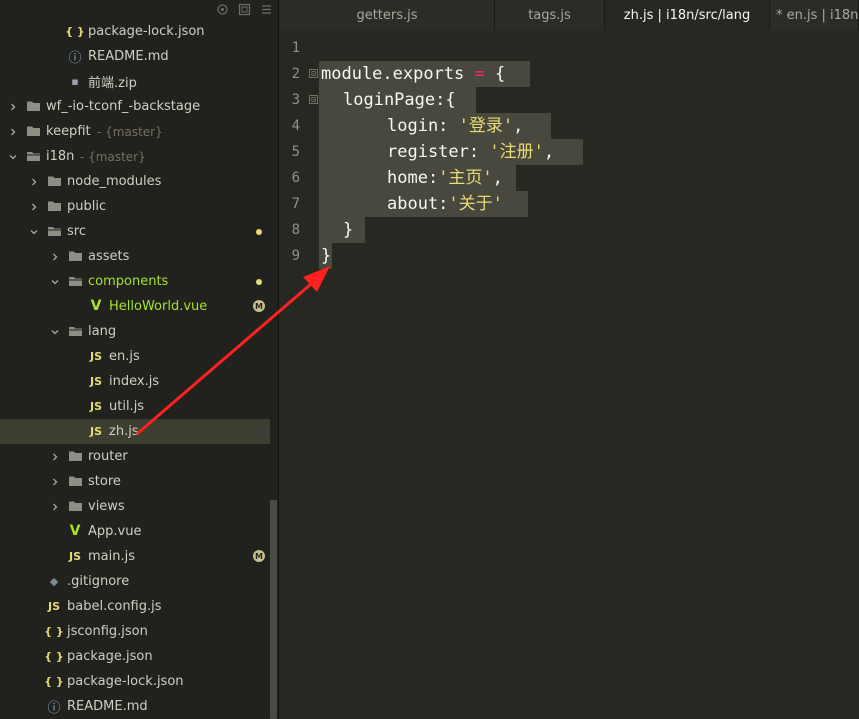  Describe the element at coordinates (135, 556) in the screenshot. I see `tree-item: JS main.js M` at that location.